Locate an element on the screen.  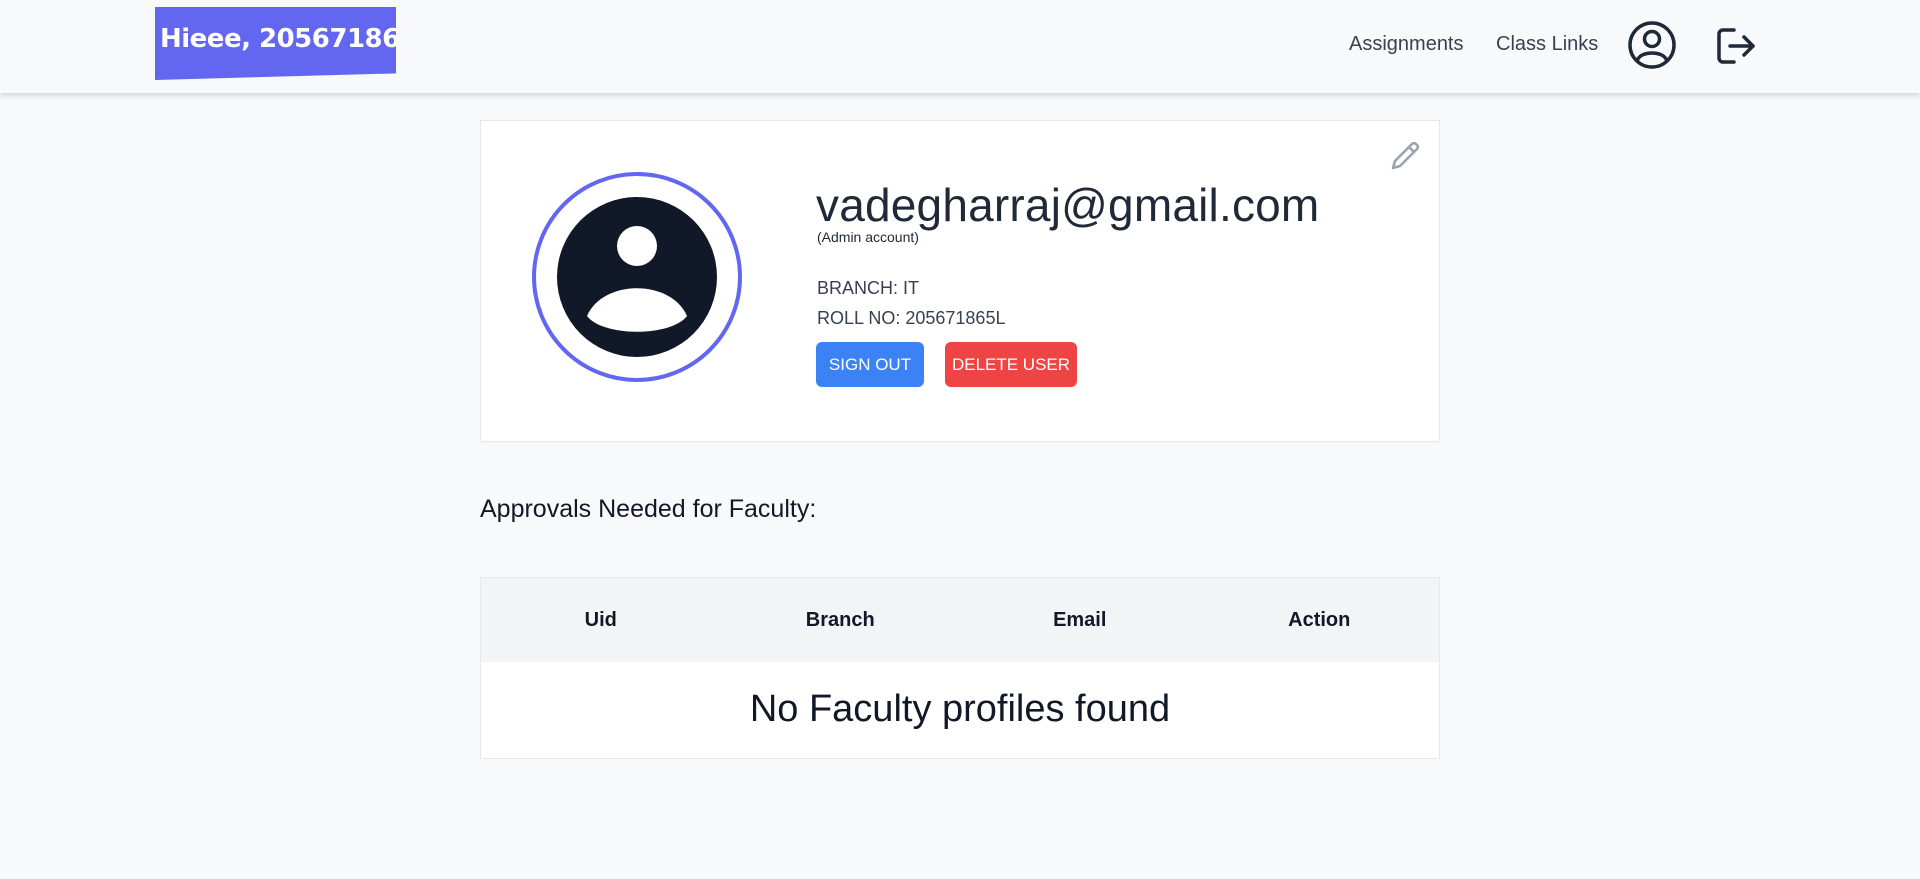
column-header-uid: Uid is located at coordinates (600, 619).